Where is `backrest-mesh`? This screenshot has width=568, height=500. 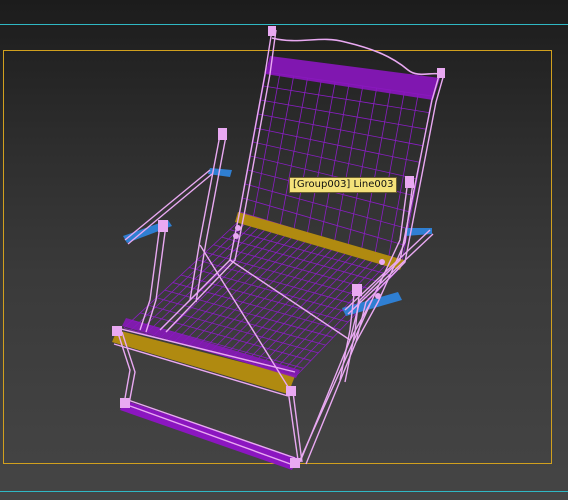
backrest-mesh is located at coordinates (336, 167).